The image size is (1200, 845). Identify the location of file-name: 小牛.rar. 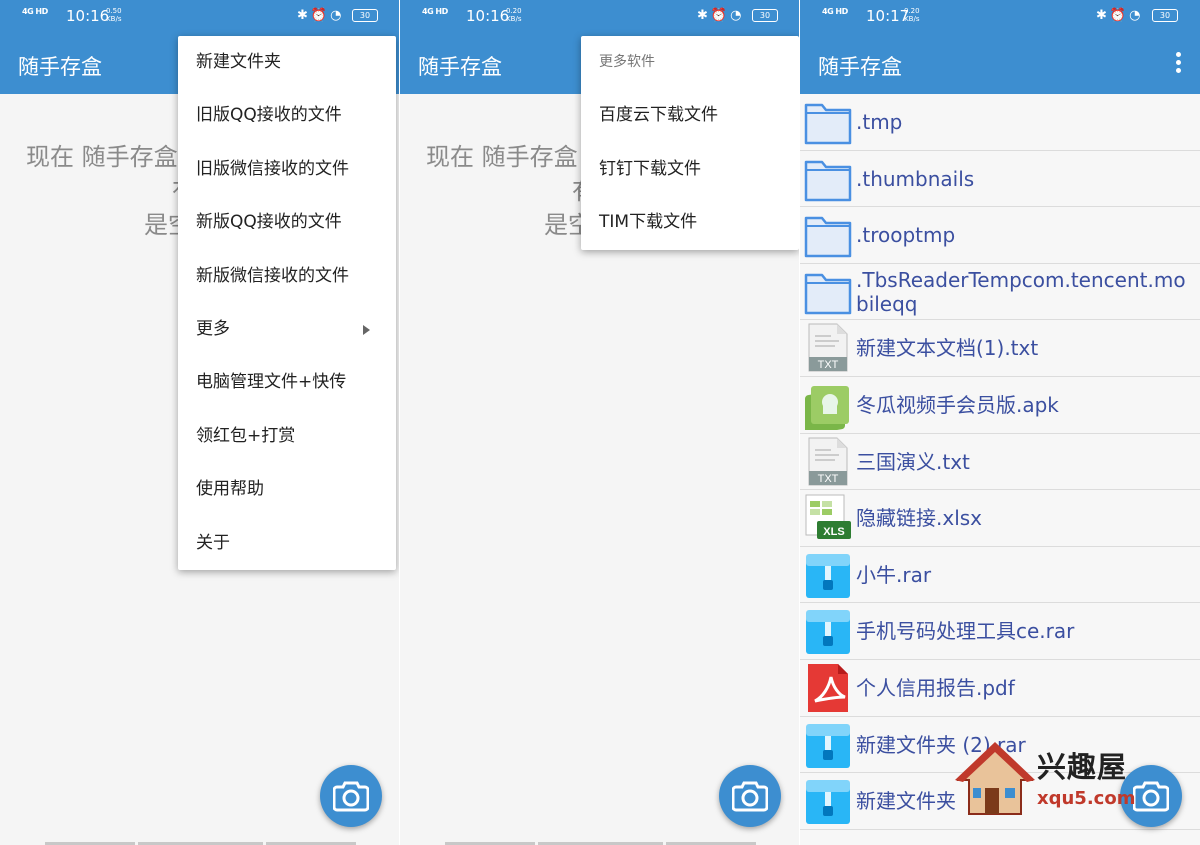
(894, 574).